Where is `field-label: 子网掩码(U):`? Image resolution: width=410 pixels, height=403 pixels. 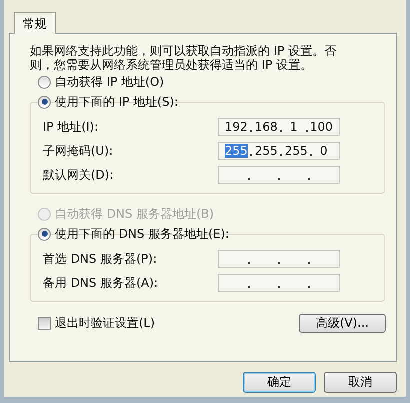 field-label: 子网掩码(U): is located at coordinates (78, 151).